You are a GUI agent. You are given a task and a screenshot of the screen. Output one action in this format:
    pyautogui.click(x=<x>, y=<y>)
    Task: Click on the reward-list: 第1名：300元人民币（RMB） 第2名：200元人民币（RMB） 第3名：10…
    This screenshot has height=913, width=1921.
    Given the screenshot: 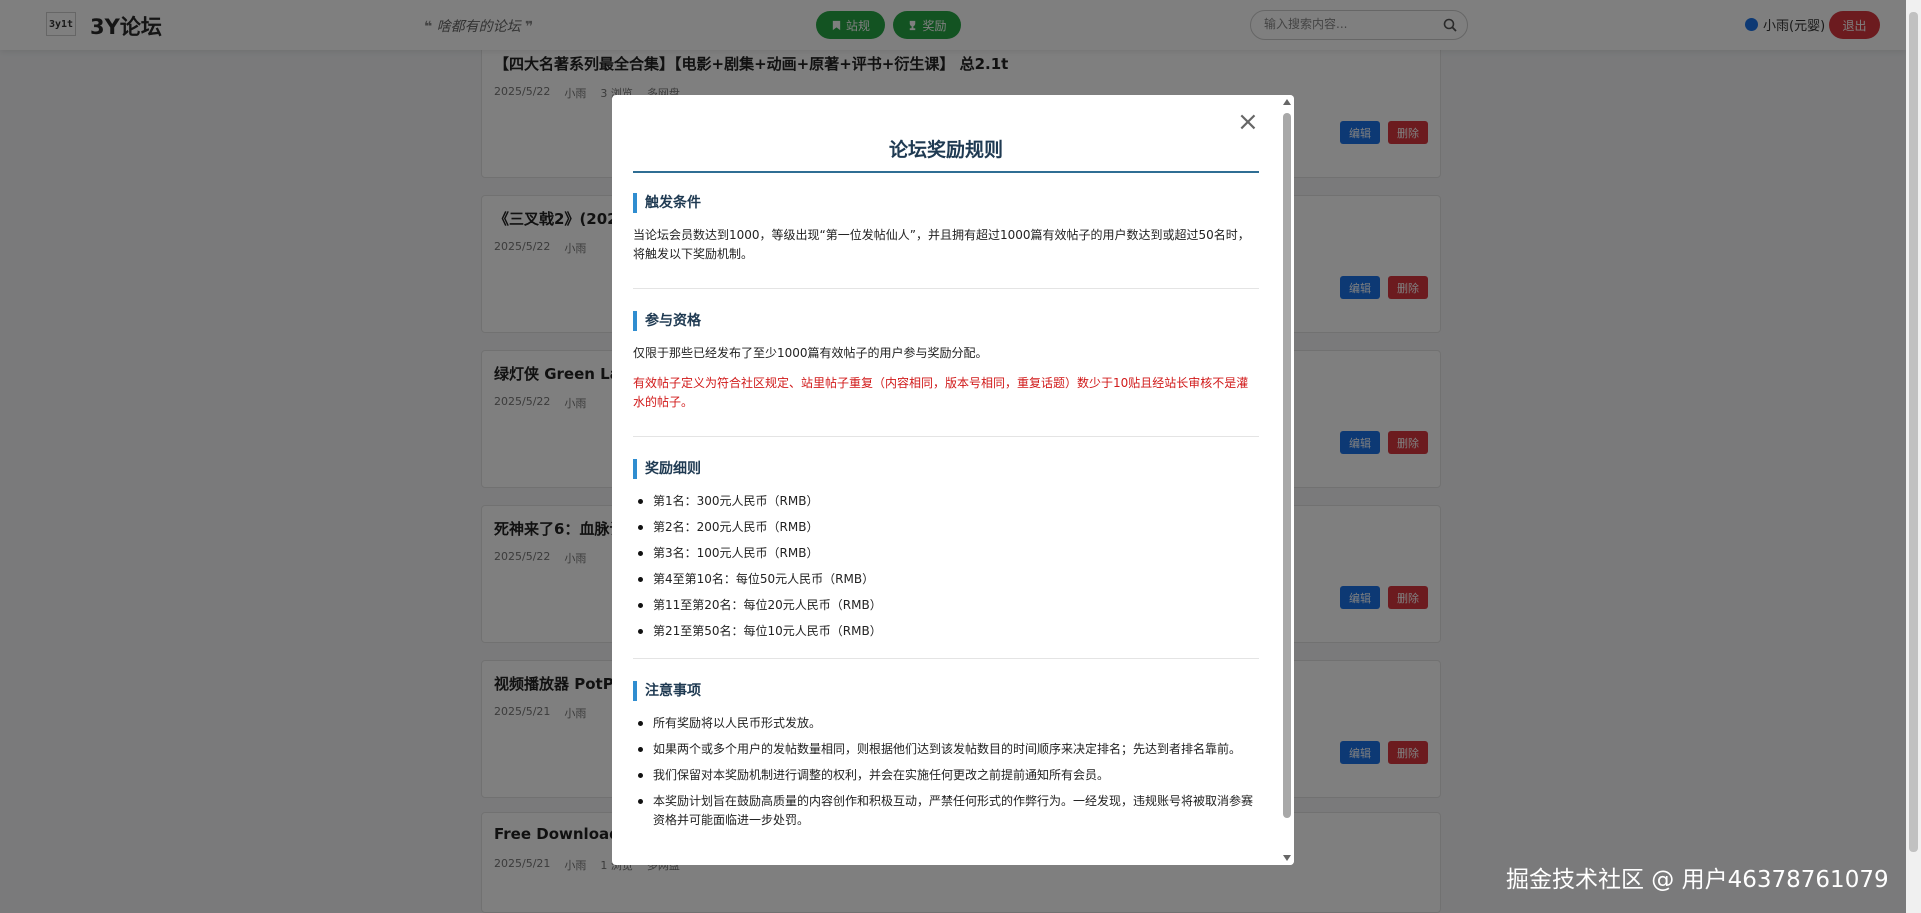 What is the action you would take?
    pyautogui.click(x=946, y=570)
    